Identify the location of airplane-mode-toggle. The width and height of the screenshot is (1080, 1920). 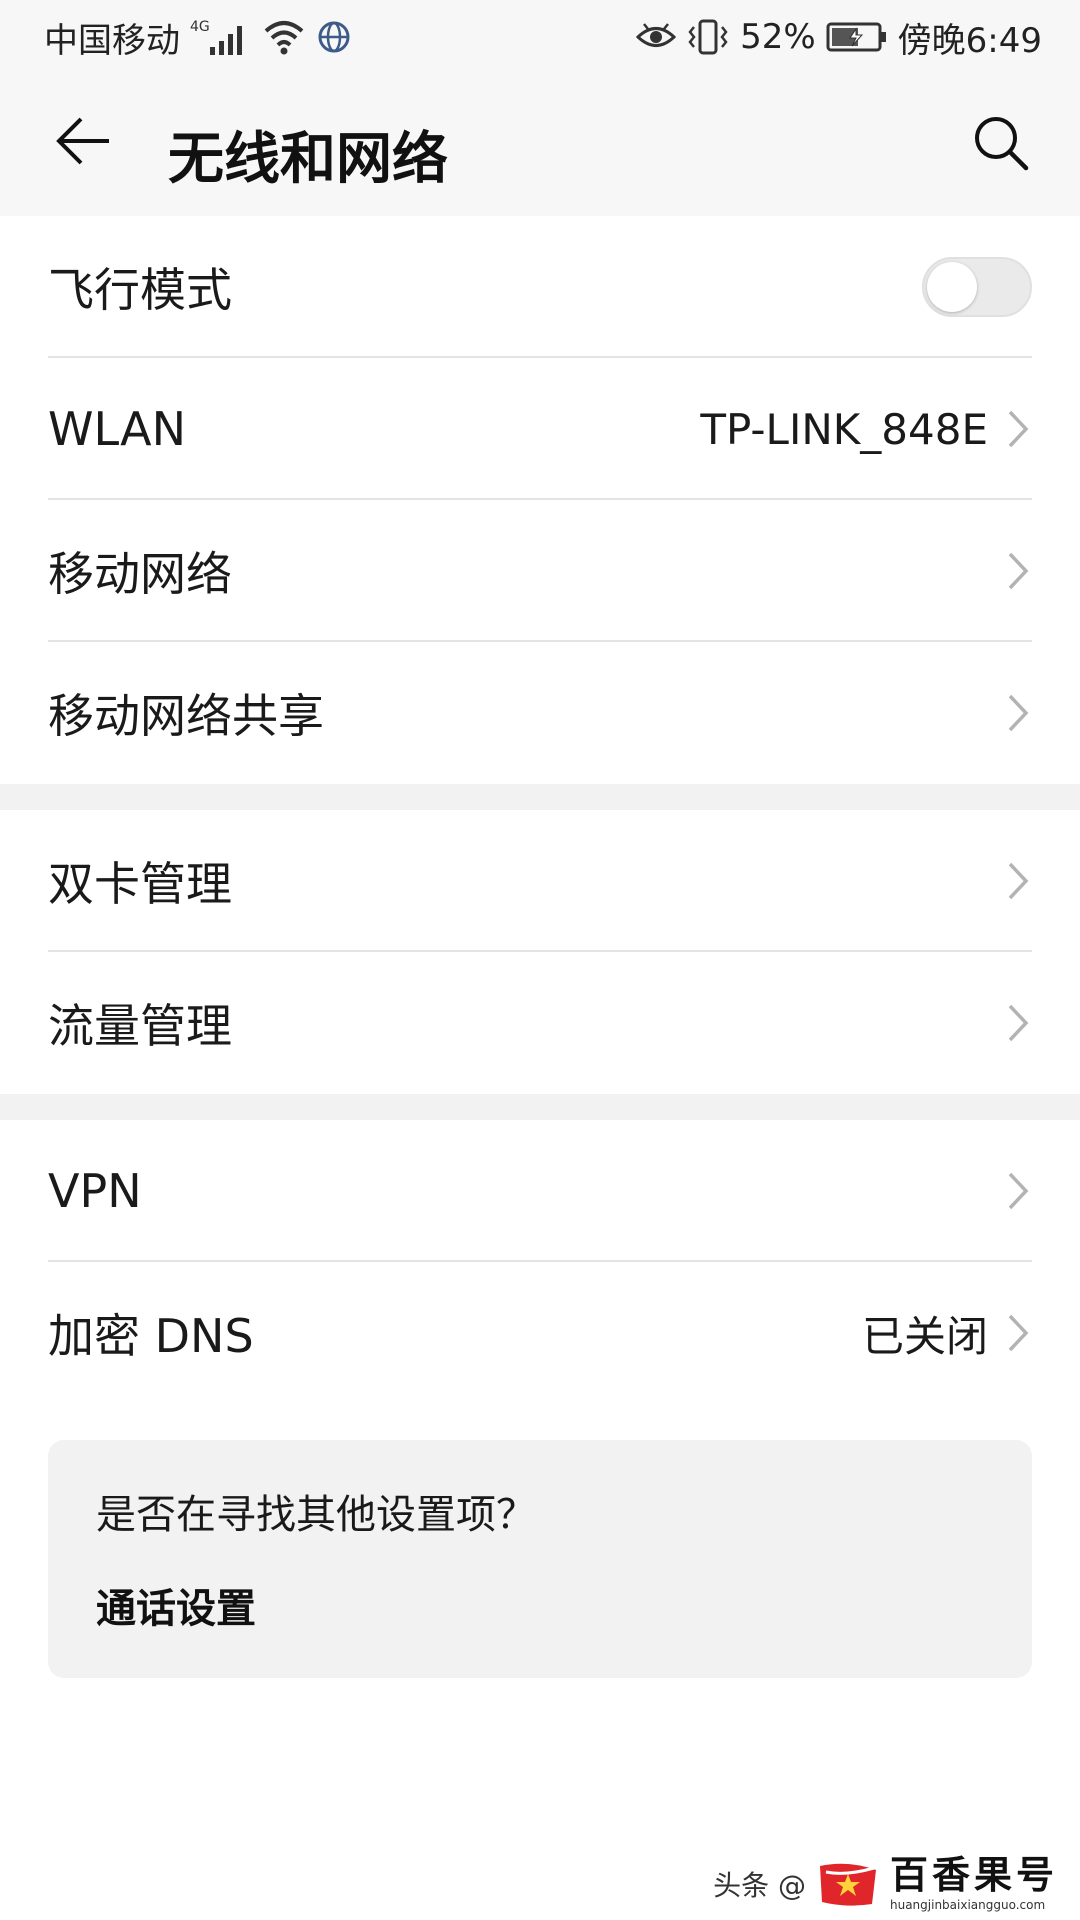
(977, 287).